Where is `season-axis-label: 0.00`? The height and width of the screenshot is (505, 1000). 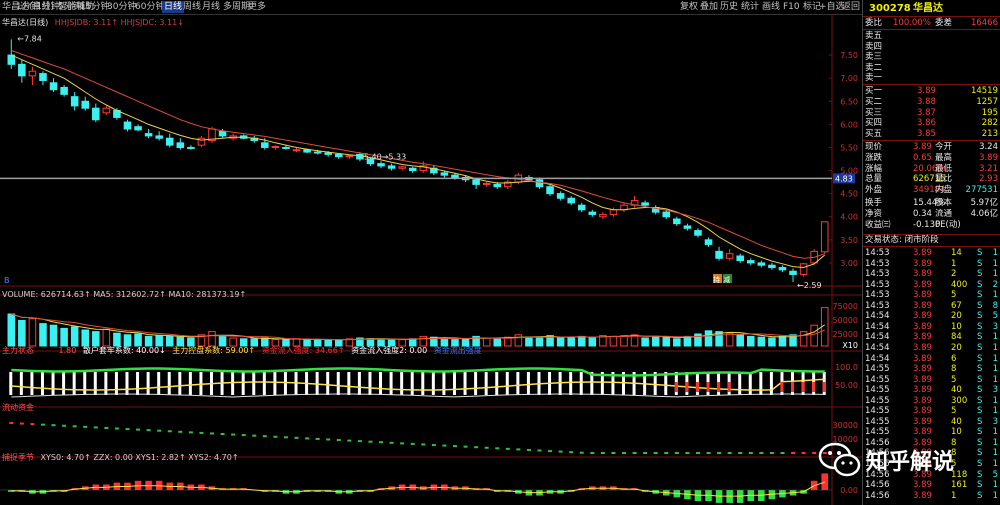 season-axis-label: 0.00 is located at coordinates (849, 490).